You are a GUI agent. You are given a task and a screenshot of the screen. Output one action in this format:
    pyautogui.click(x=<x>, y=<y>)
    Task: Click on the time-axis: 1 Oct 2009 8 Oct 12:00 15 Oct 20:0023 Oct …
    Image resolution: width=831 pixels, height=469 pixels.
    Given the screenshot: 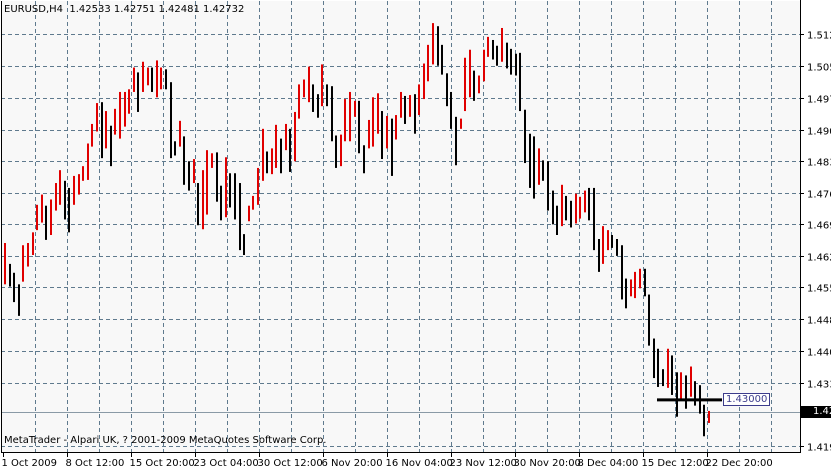 What is the action you would take?
    pyautogui.click(x=387, y=460)
    